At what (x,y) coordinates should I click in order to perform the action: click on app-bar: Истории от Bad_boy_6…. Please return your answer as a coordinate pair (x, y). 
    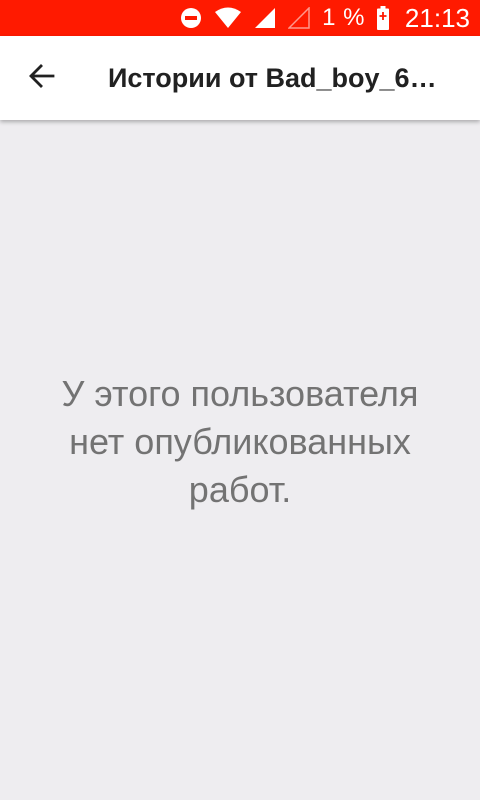
    Looking at the image, I should click on (240, 78).